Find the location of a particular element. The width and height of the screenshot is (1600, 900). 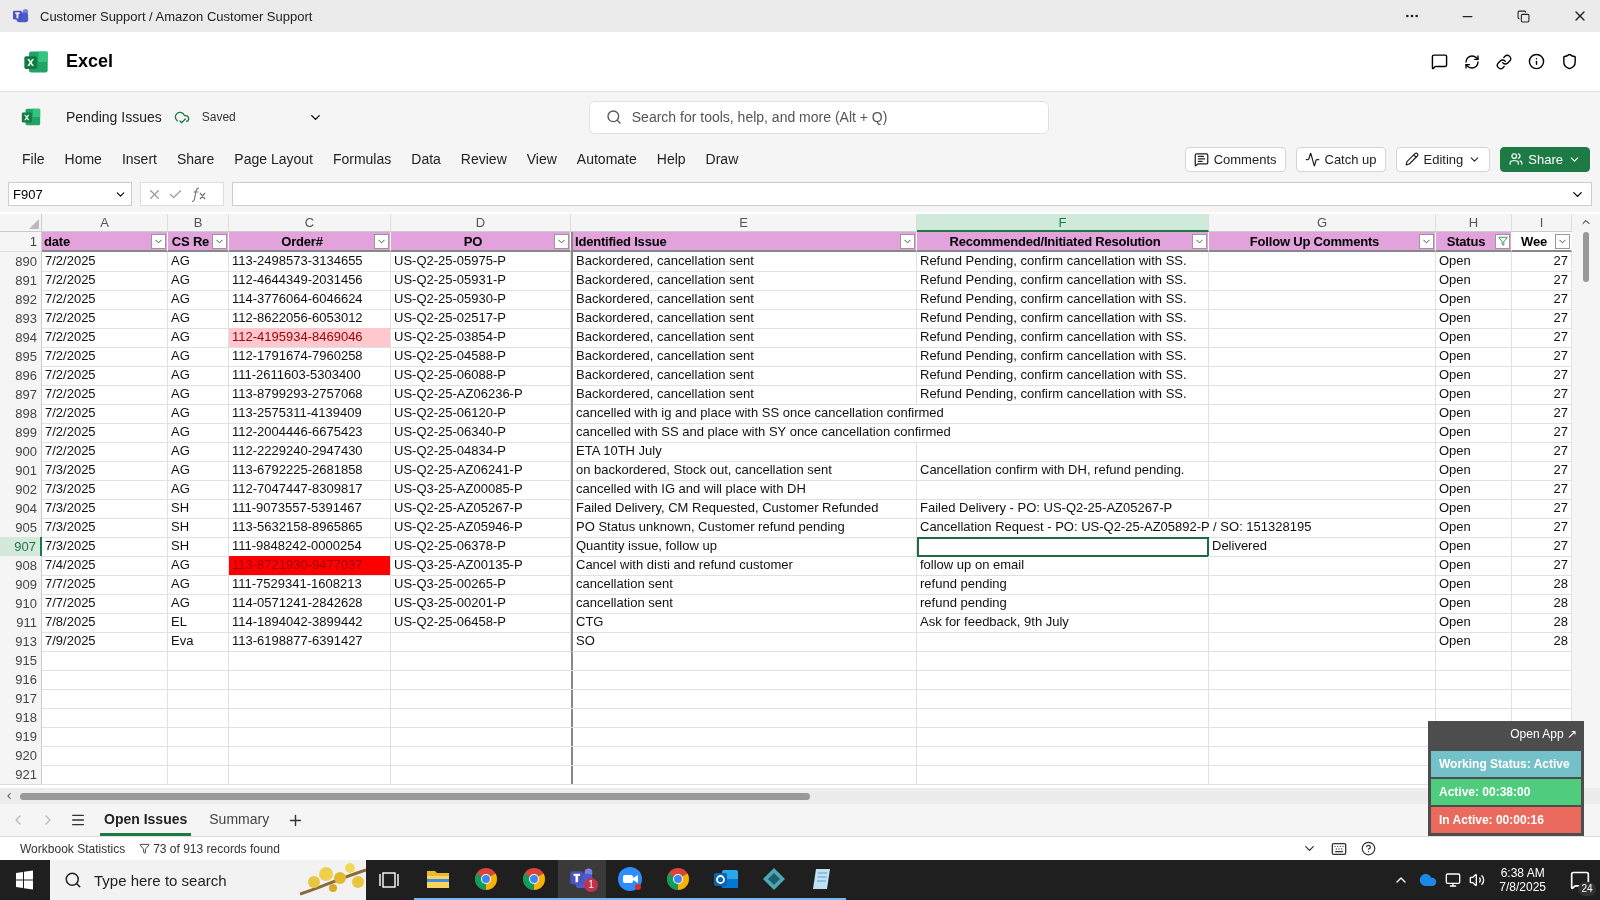

table-cell: Quantity issue, follow up is located at coordinates (744, 547).